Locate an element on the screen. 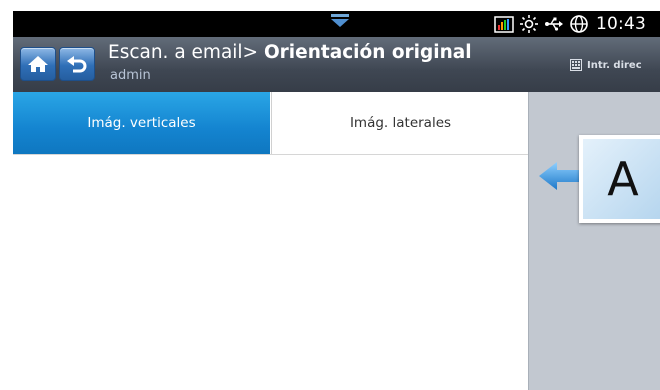 The height and width of the screenshot is (390, 660). orientation-tabs: Imág. verticales Imág. laterales is located at coordinates (271, 123).